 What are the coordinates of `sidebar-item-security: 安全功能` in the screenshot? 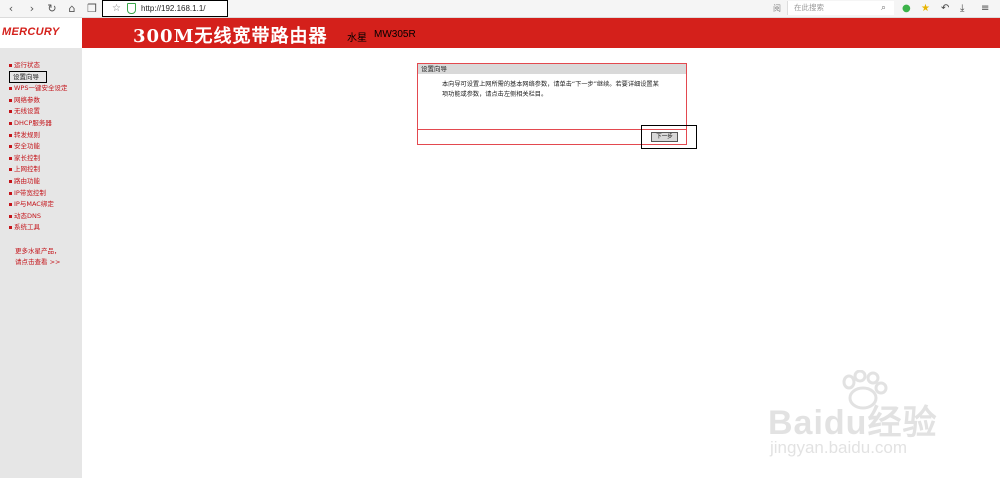 It's located at (41, 147).